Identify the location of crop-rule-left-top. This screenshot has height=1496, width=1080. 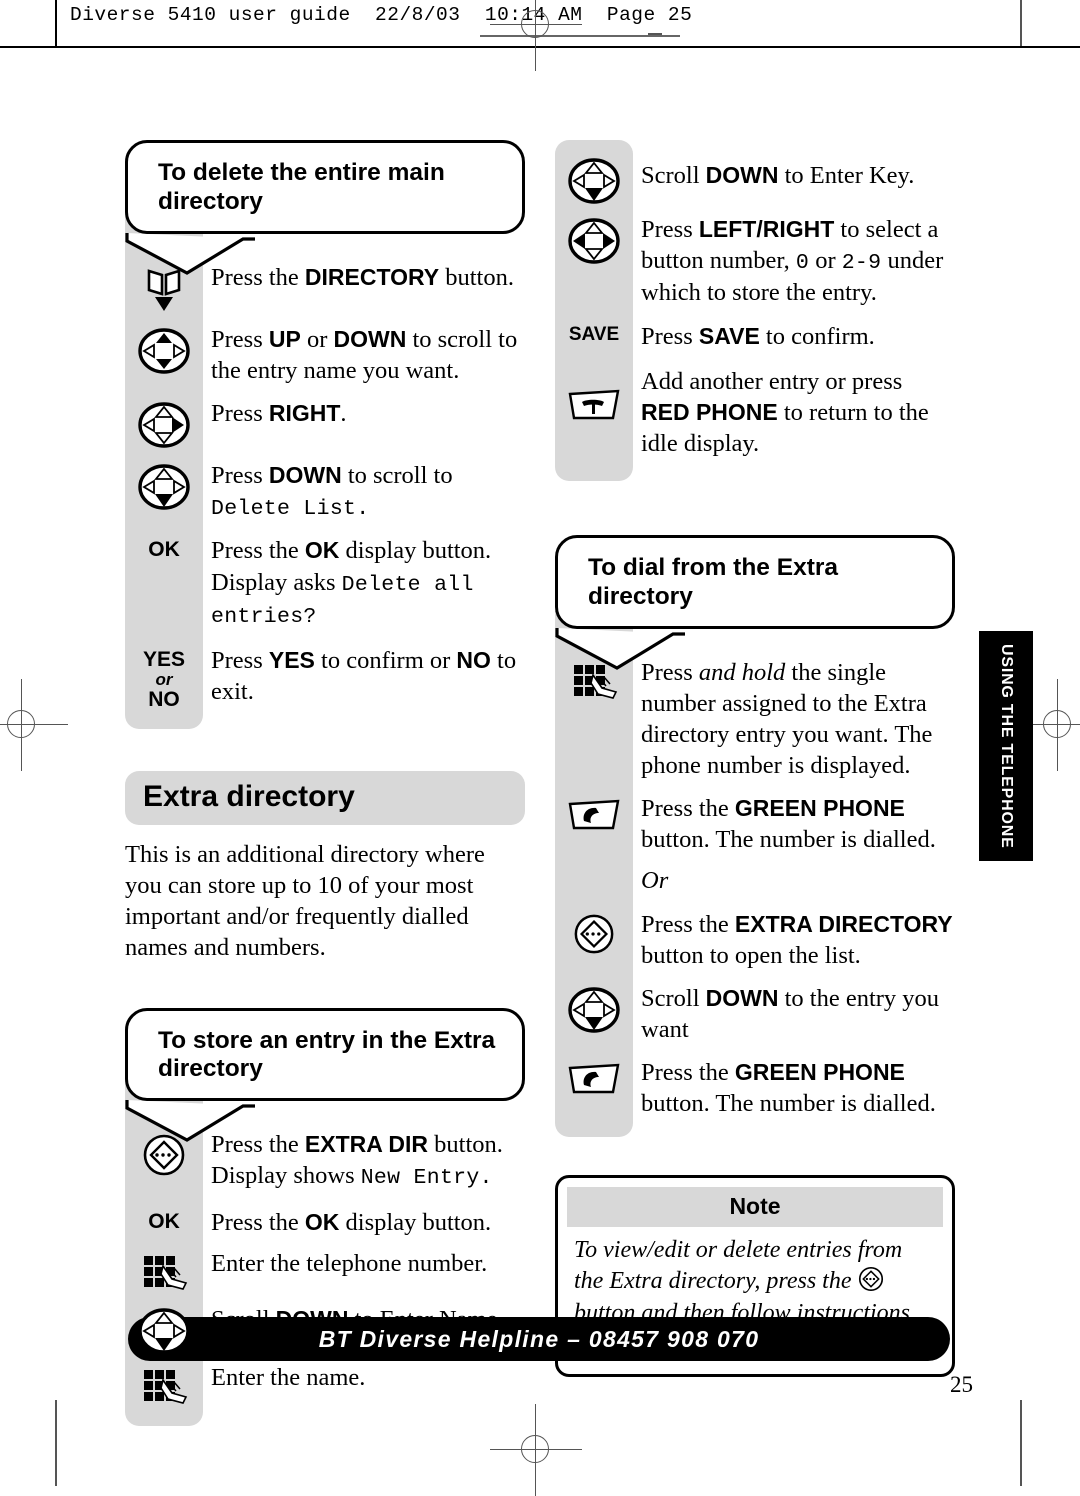
(1021, 23).